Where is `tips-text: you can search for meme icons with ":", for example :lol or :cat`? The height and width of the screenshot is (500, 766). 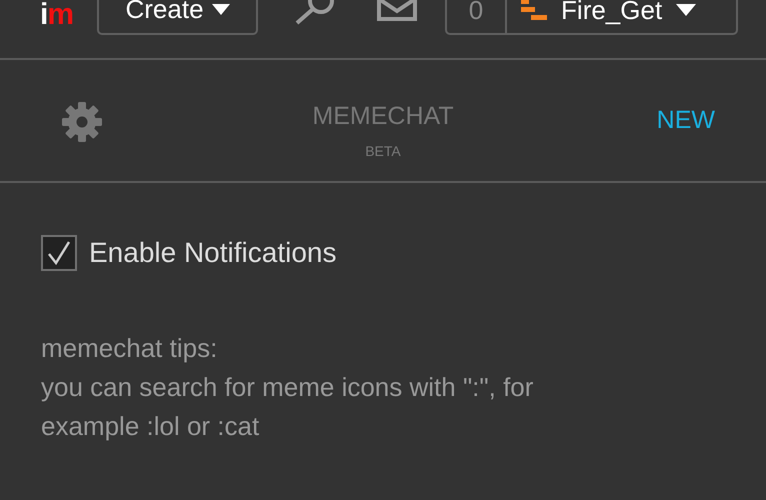
tips-text: you can search for meme icons with ":", for example :lol or :cat is located at coordinates (287, 407).